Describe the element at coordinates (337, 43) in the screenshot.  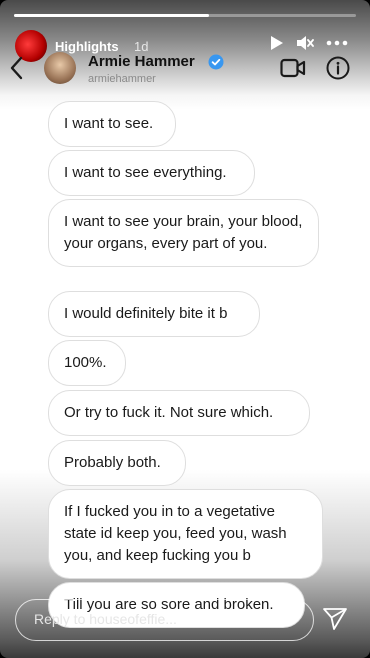
I see `more-icon` at that location.